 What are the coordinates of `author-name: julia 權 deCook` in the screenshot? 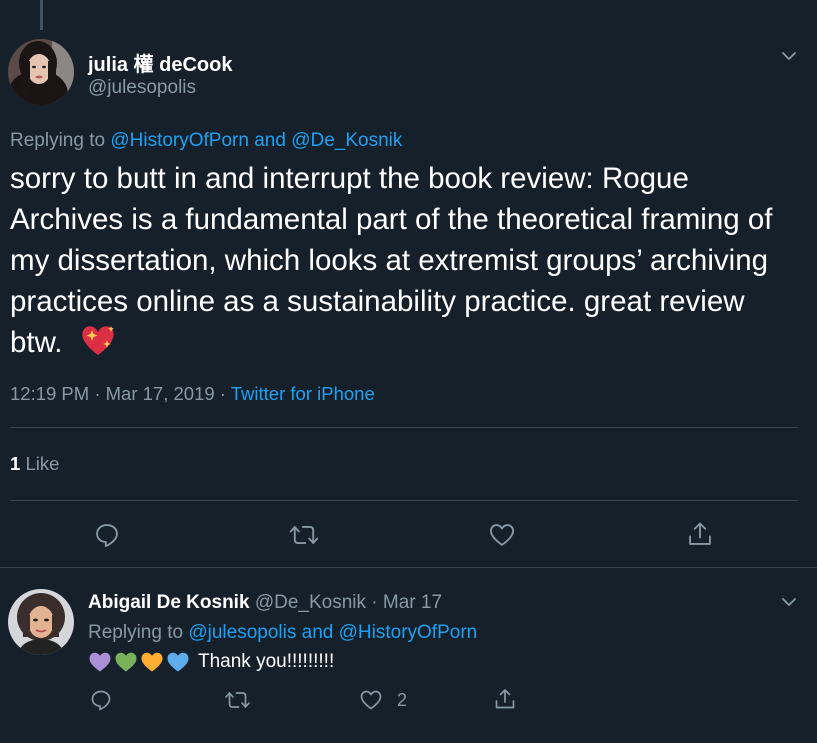 It's located at (160, 62).